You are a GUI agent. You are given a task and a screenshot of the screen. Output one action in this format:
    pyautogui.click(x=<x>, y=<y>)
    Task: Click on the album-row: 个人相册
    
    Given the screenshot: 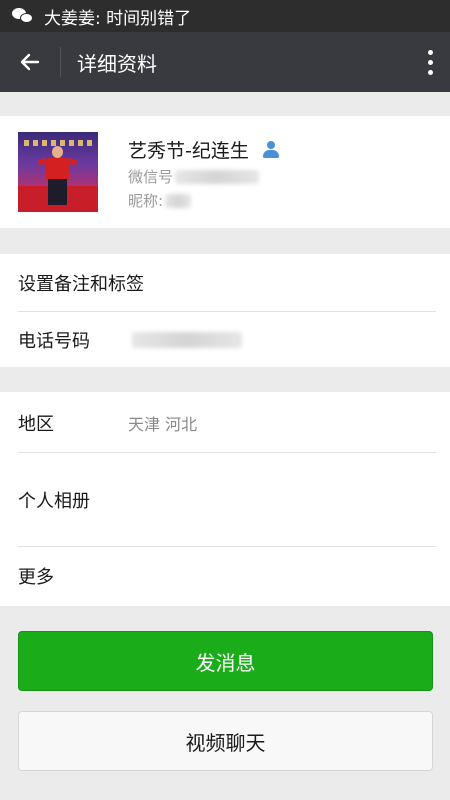 What is the action you would take?
    pyautogui.click(x=225, y=499)
    